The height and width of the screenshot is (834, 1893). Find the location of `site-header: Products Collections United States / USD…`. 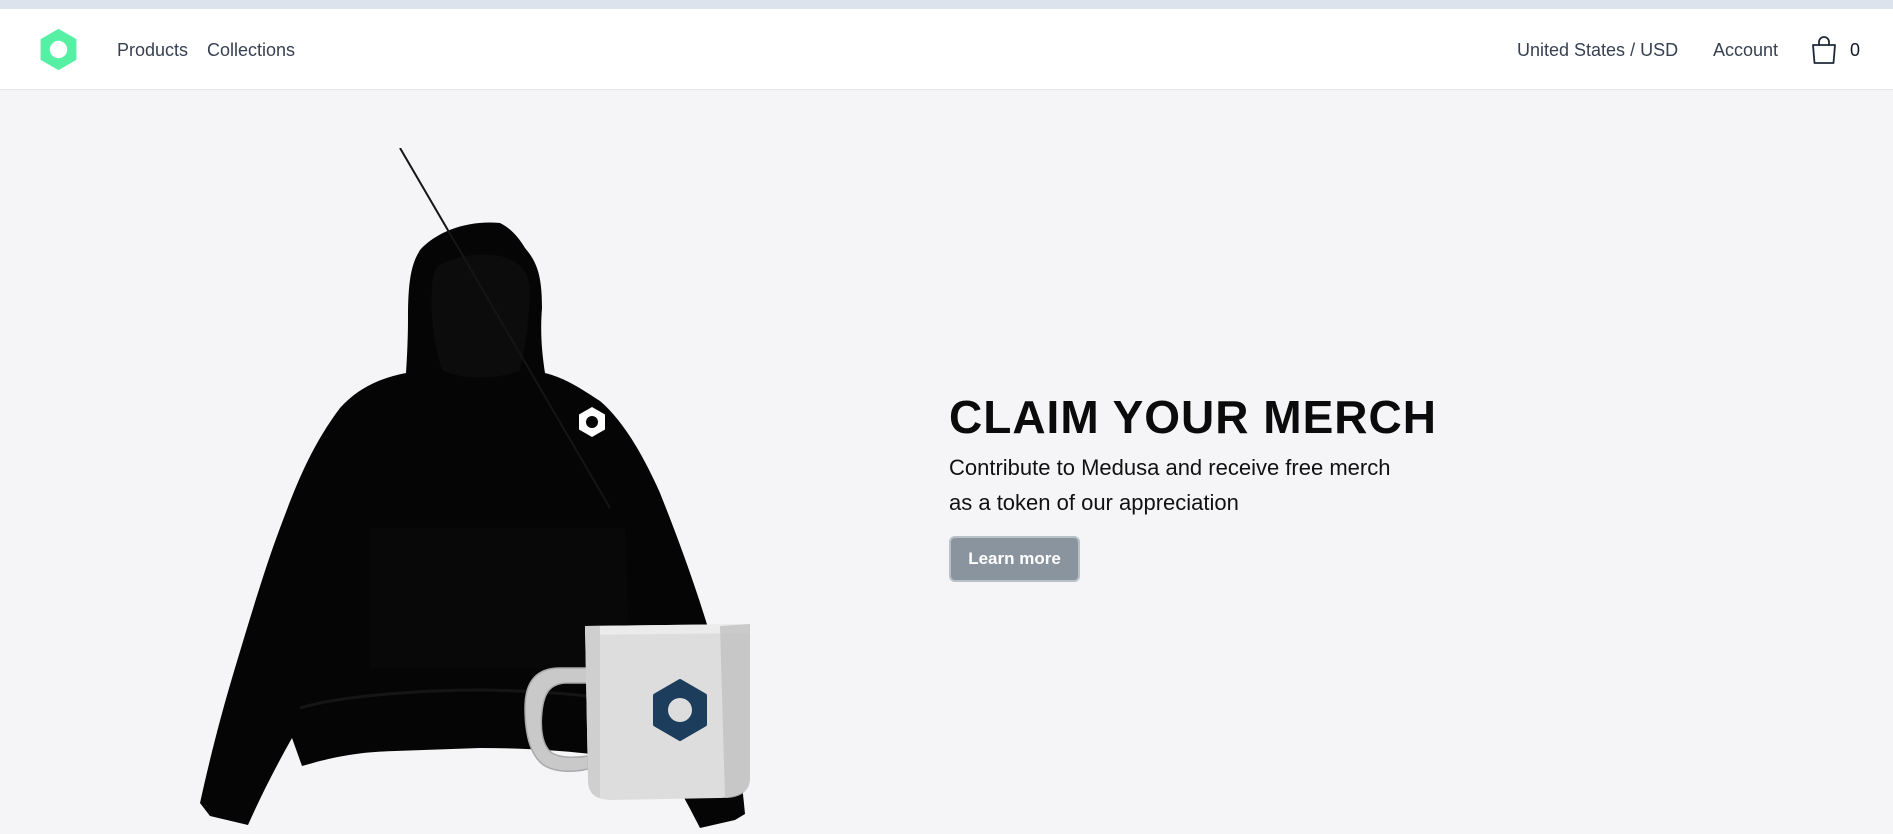

site-header: Products Collections United States / USD… is located at coordinates (946, 49).